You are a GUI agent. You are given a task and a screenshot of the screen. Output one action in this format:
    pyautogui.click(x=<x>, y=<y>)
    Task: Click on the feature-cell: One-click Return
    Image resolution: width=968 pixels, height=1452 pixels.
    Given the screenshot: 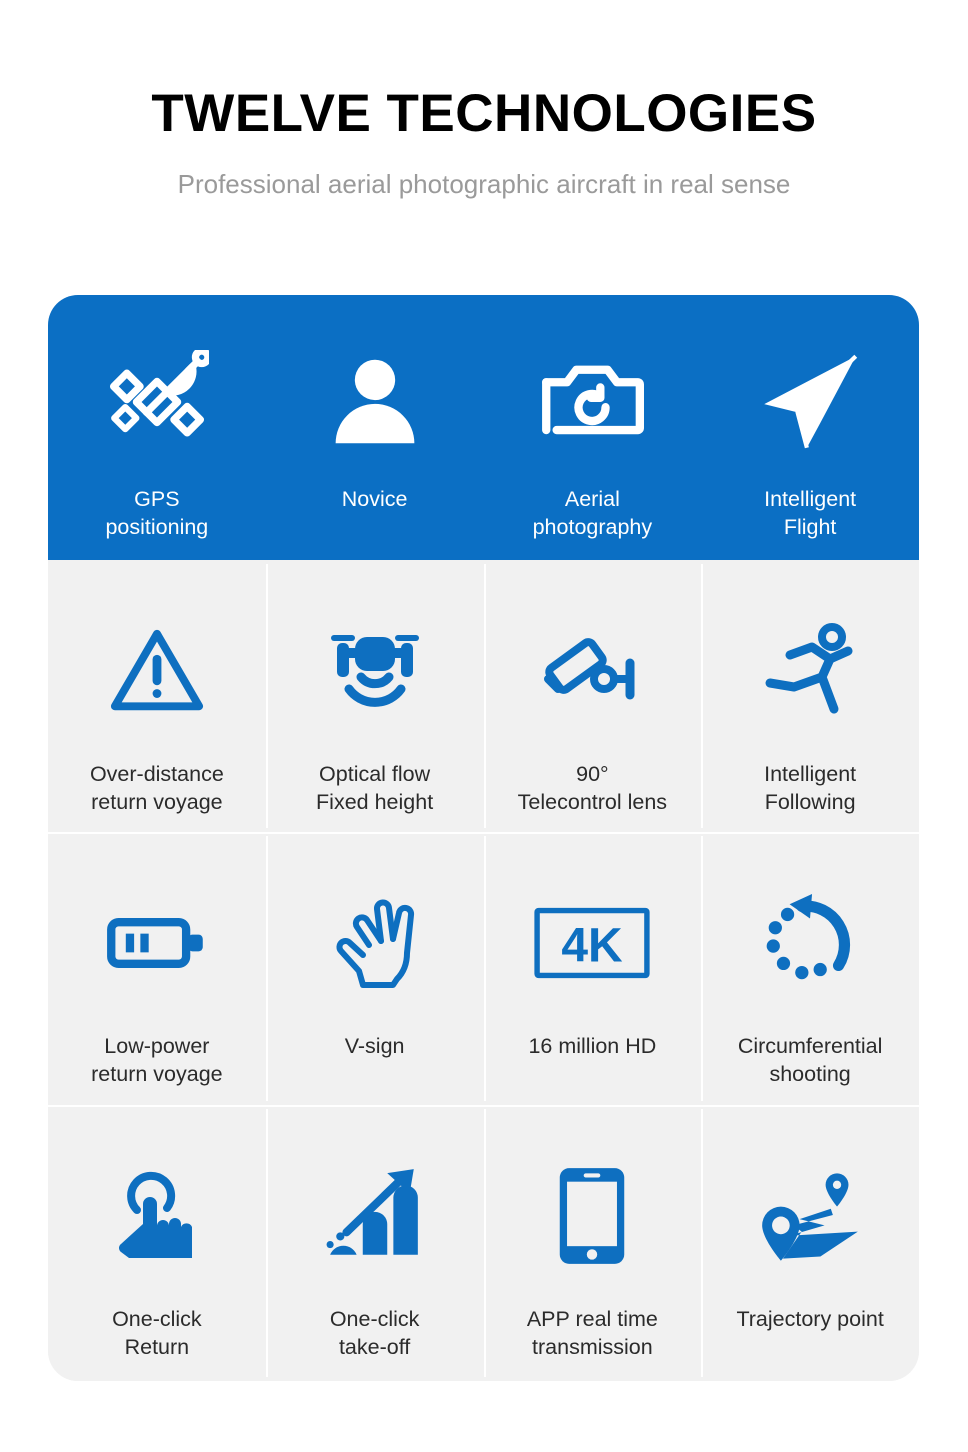 What is the action you would take?
    pyautogui.click(x=157, y=1243)
    